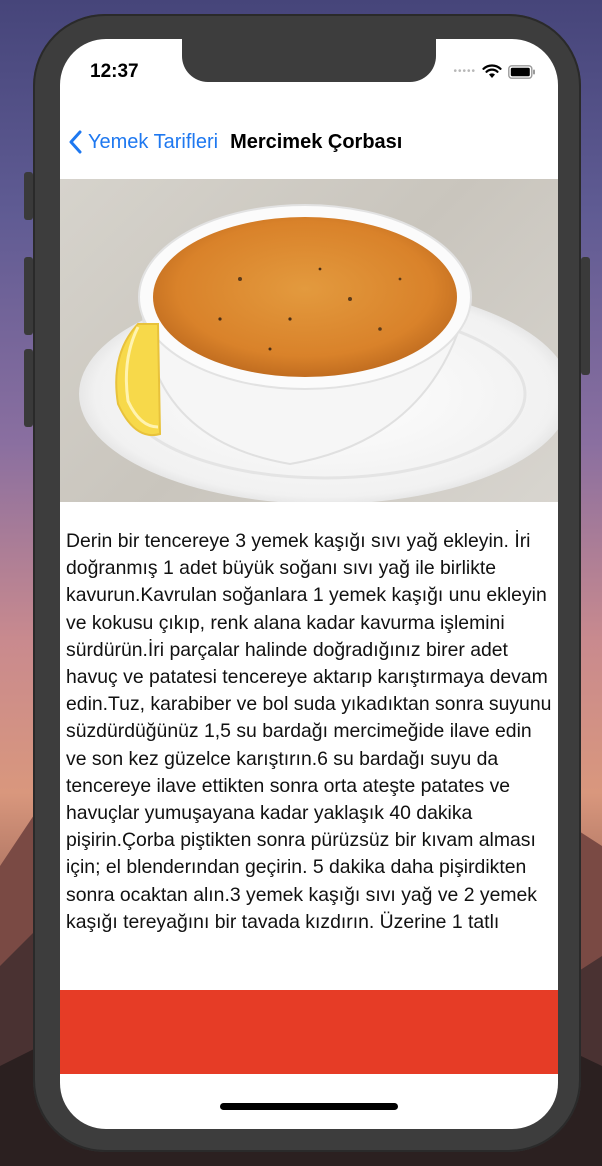  Describe the element at coordinates (114, 71) in the screenshot. I see `status-time: 12:37` at that location.